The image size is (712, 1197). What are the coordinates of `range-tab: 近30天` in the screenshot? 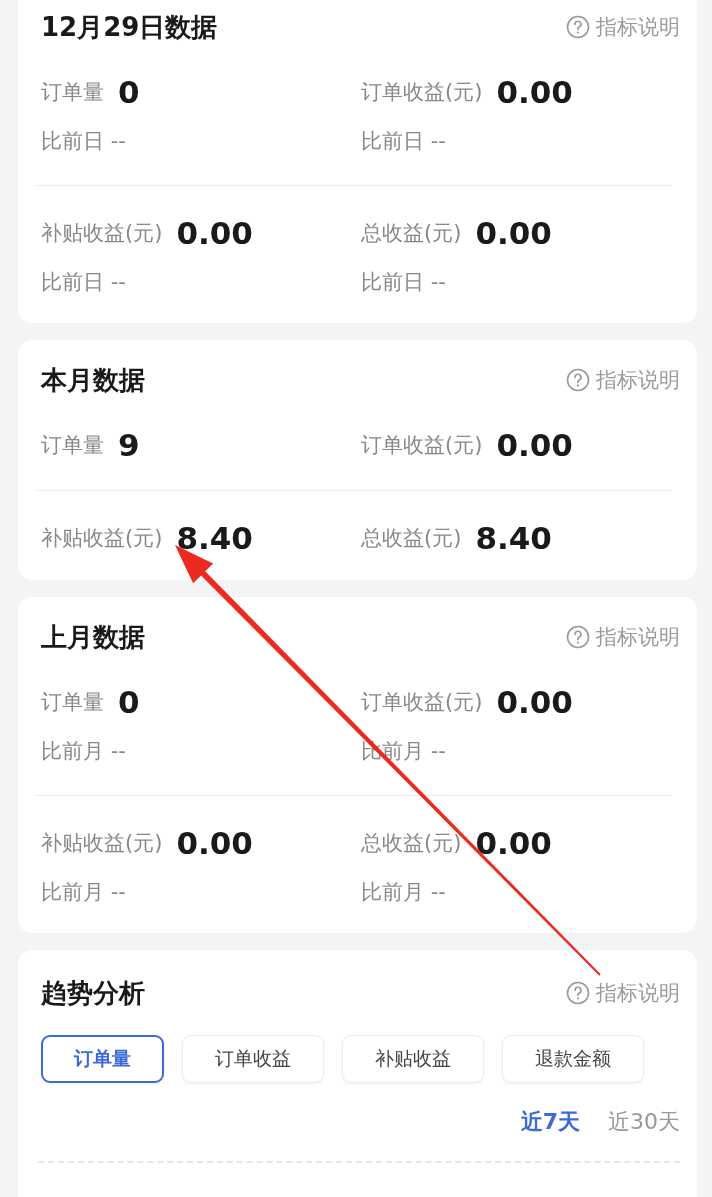 It's located at (644, 1122).